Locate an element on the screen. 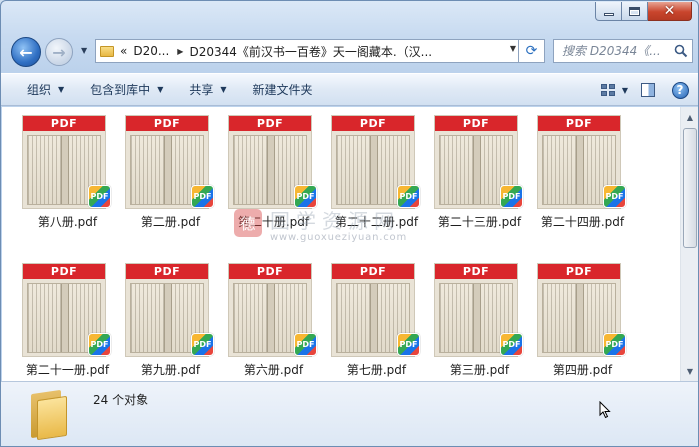 The image size is (699, 447). close-button: ✕ is located at coordinates (670, 11).